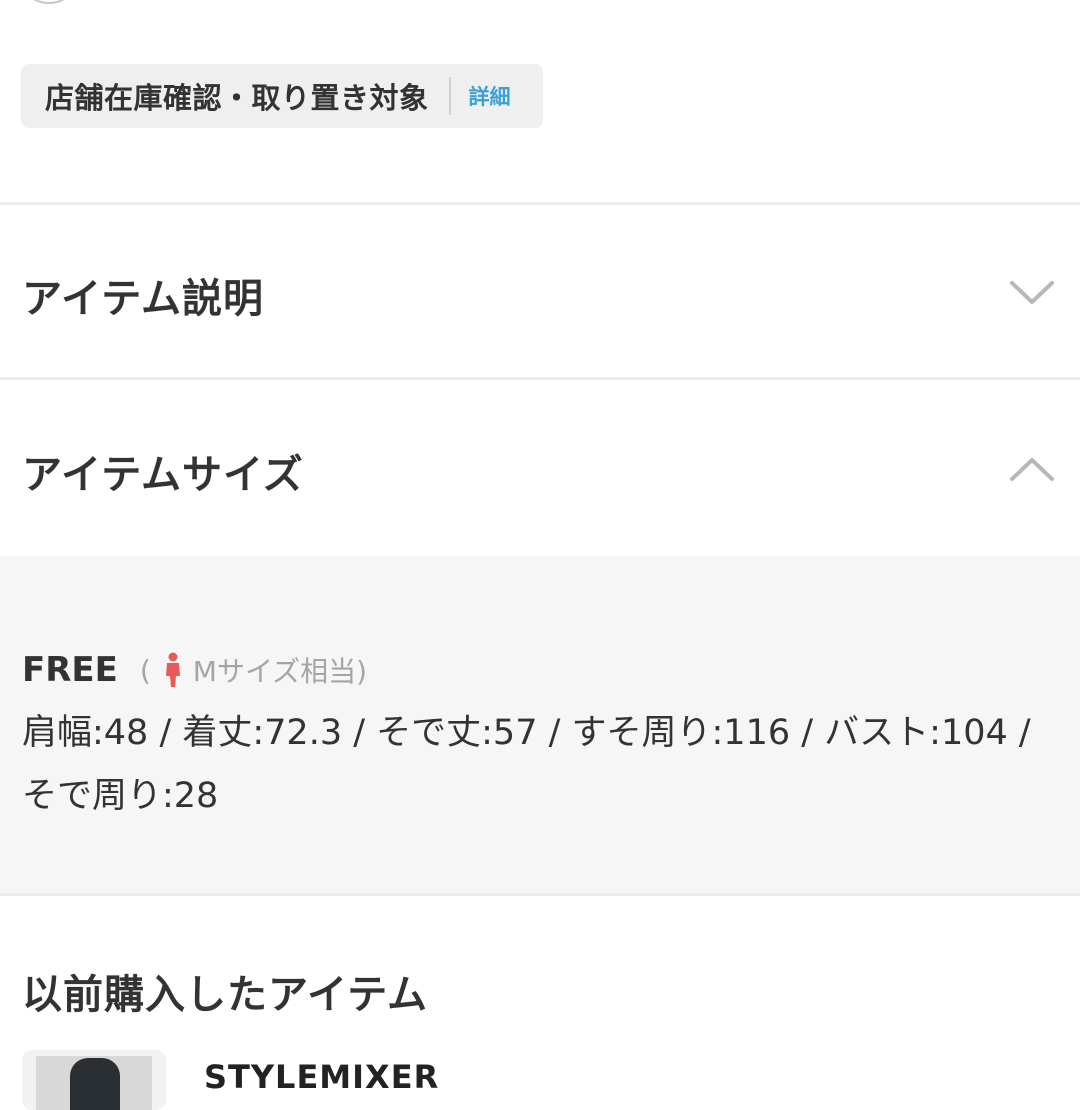 Image resolution: width=1080 pixels, height=1110 pixels. I want to click on product-thumbnail, so click(94, 1080).